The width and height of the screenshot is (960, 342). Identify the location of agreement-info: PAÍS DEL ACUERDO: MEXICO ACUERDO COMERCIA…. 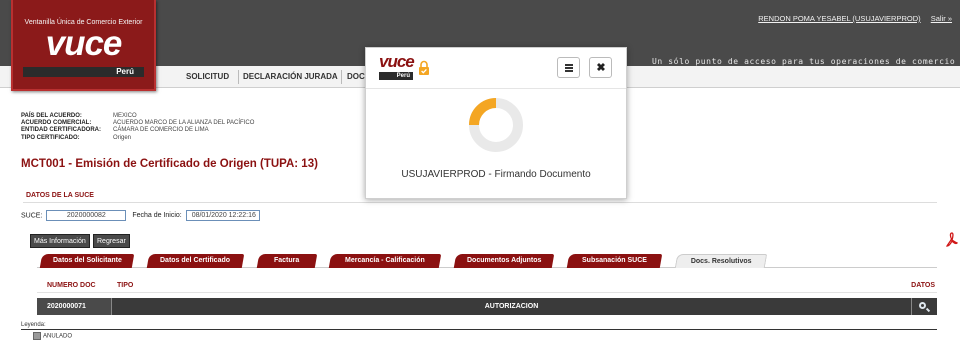
(137, 127).